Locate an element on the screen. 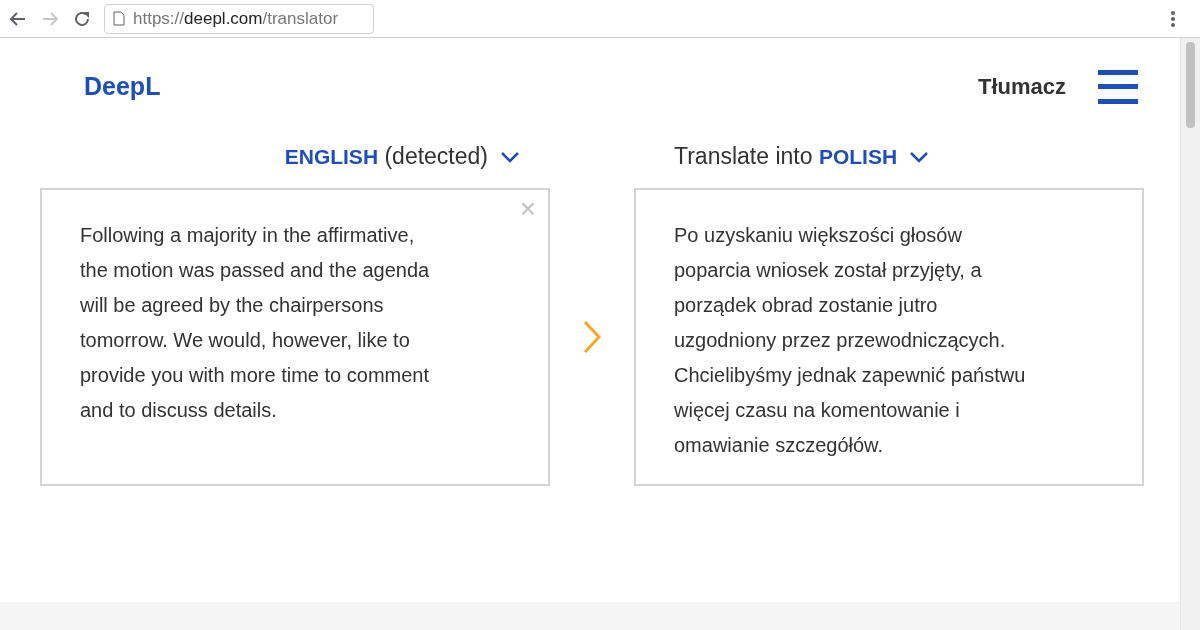 This screenshot has width=1200, height=630. url-text: https://deepl.com/translator is located at coordinates (236, 18).